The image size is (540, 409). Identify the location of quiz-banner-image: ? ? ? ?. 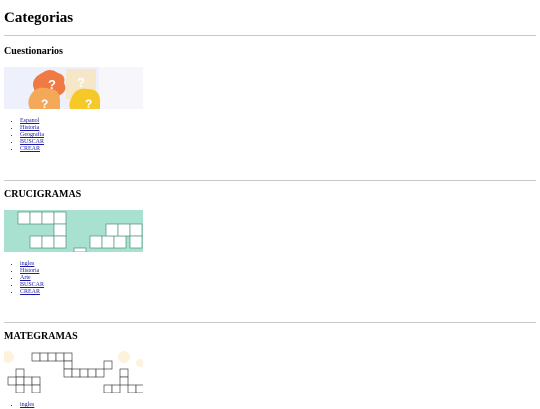
(73, 88).